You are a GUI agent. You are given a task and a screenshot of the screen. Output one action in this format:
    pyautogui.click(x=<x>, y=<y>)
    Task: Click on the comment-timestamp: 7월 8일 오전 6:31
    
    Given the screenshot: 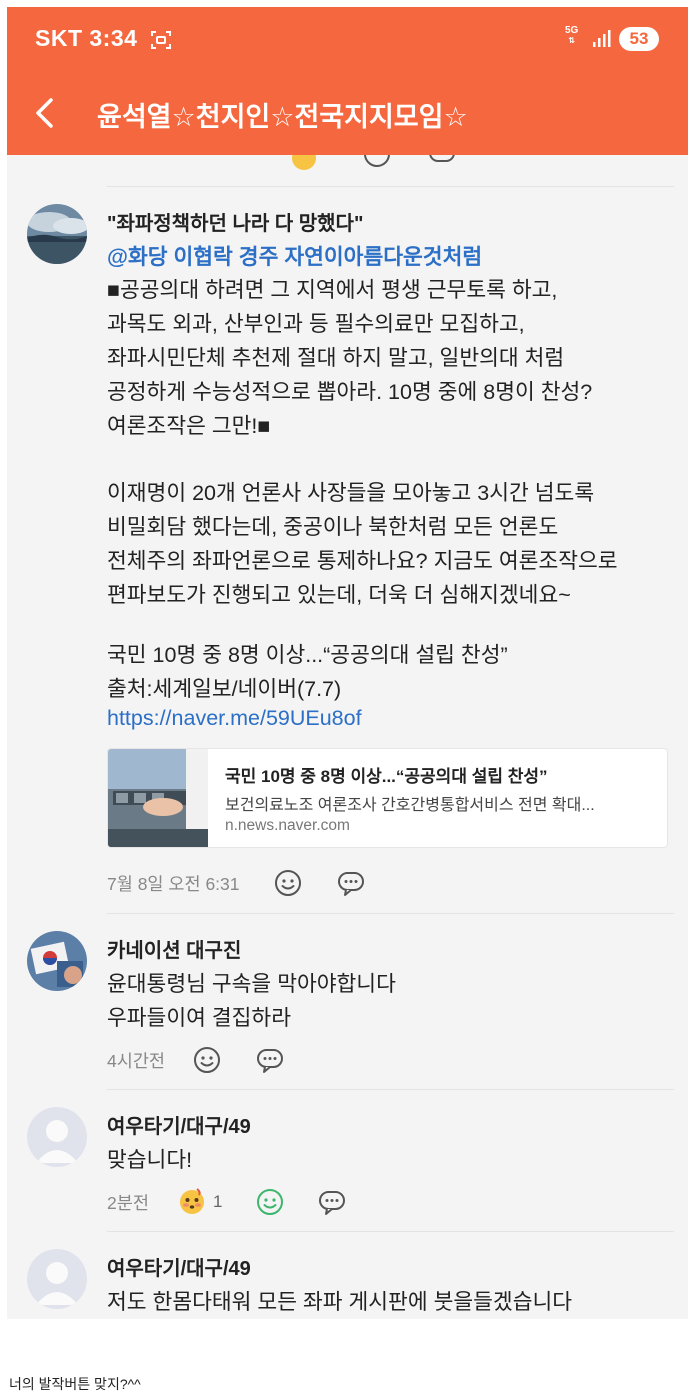 What is the action you would take?
    pyautogui.click(x=173, y=884)
    